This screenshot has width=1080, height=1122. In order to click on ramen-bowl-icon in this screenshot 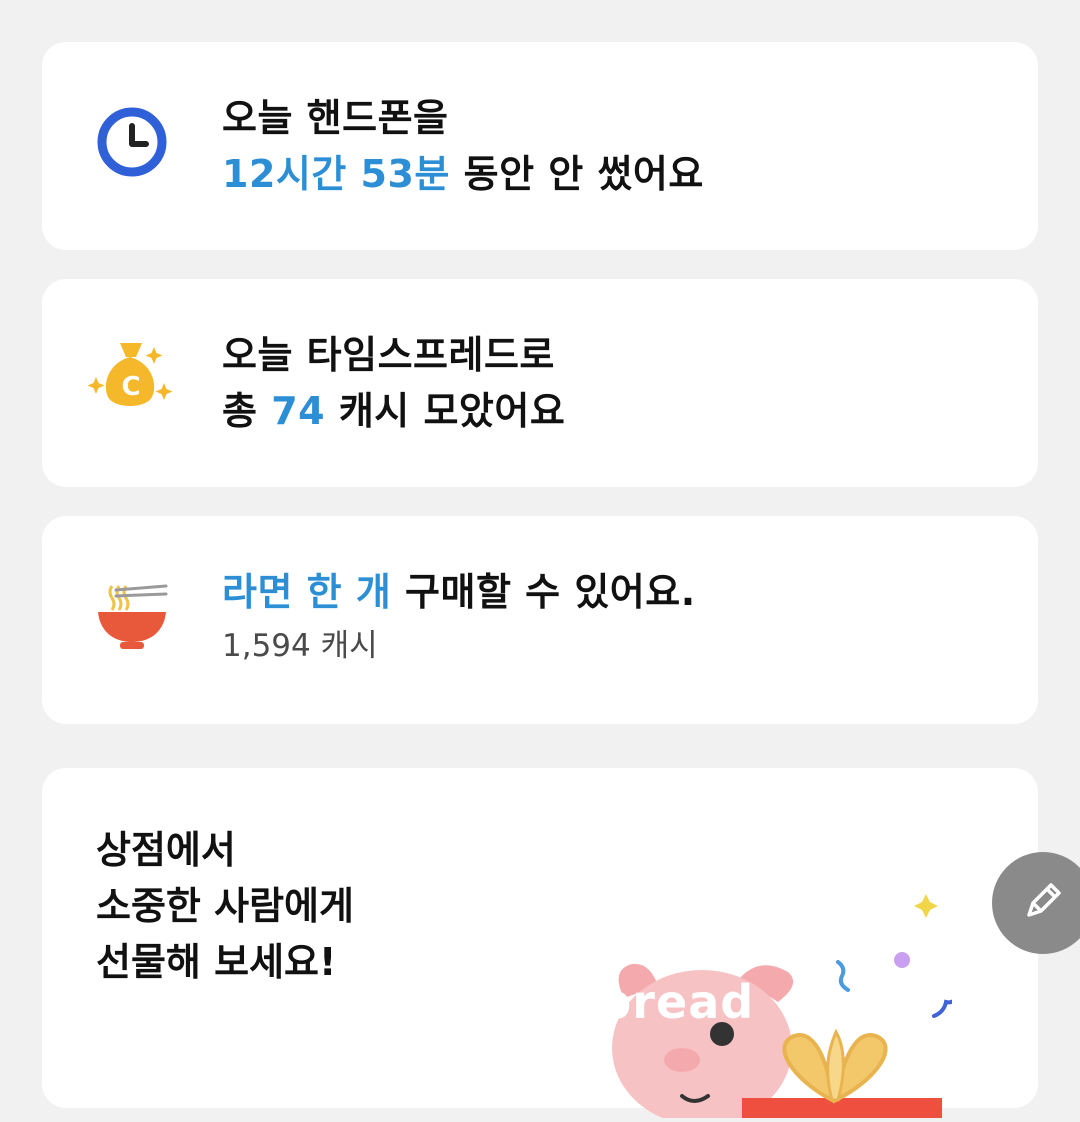, I will do `click(134, 618)`.